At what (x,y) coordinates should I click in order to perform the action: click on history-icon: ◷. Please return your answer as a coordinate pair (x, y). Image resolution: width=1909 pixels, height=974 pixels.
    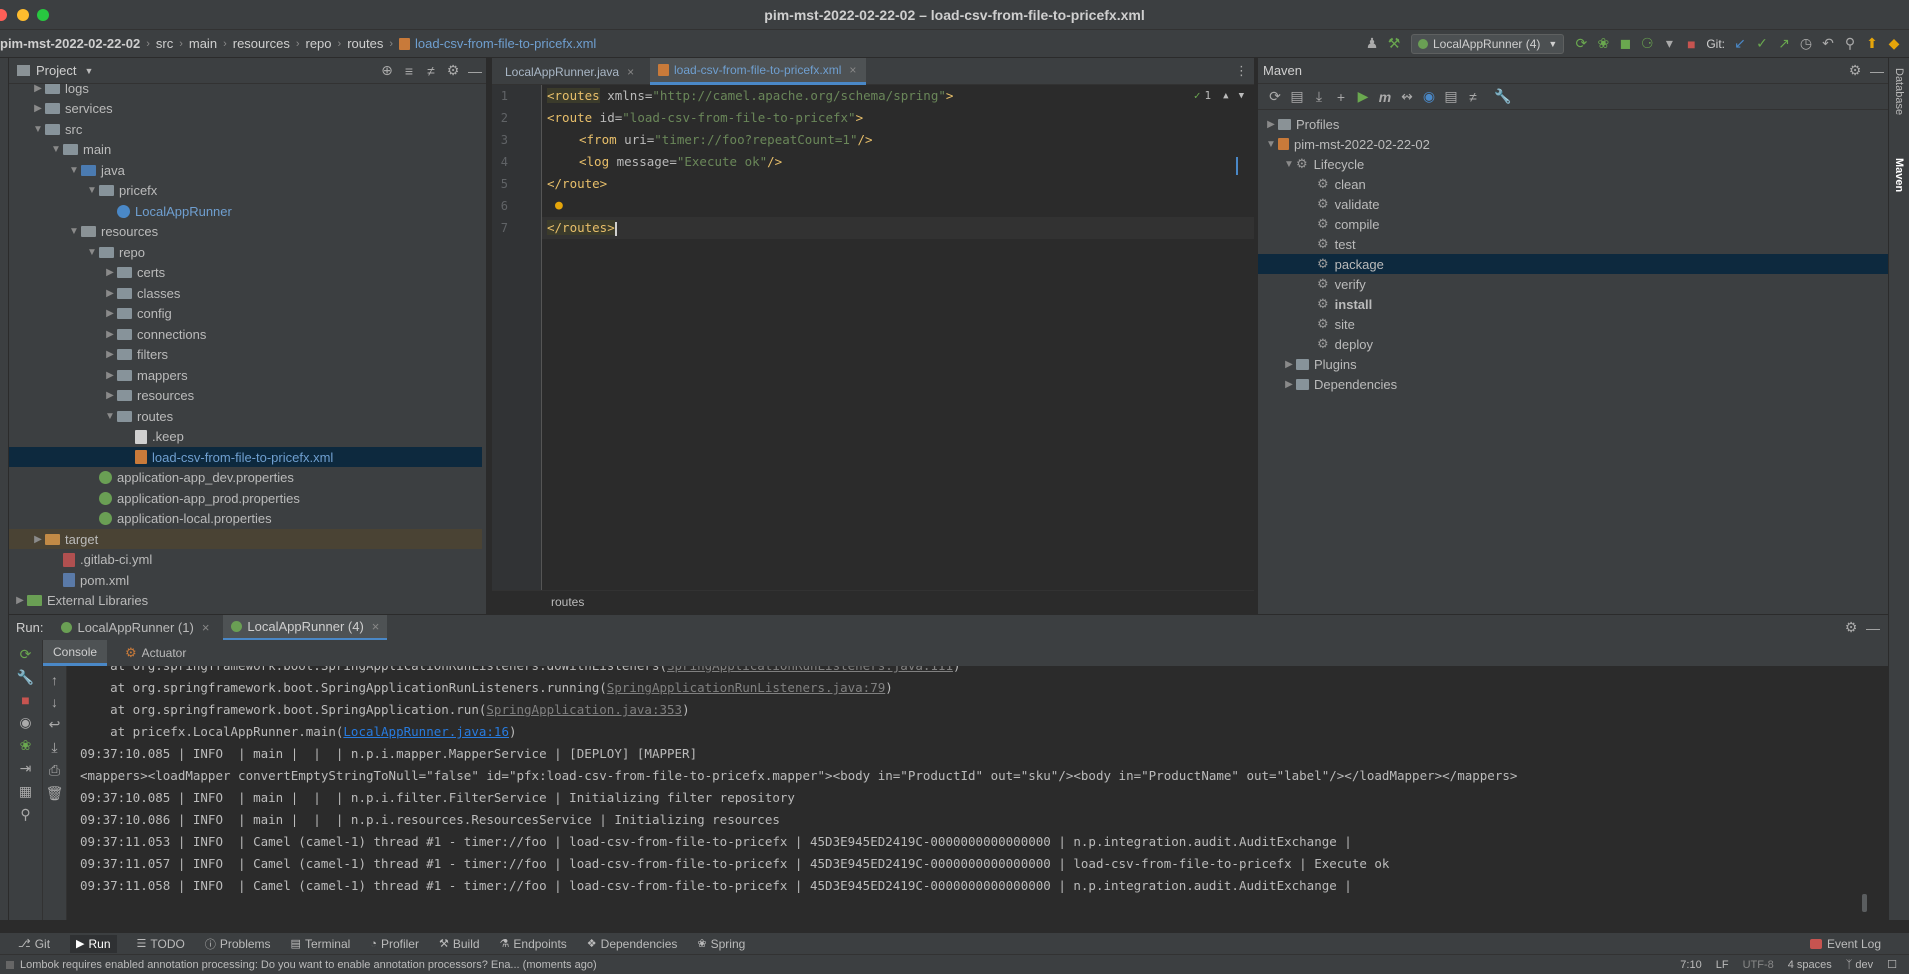
    Looking at the image, I should click on (1806, 43).